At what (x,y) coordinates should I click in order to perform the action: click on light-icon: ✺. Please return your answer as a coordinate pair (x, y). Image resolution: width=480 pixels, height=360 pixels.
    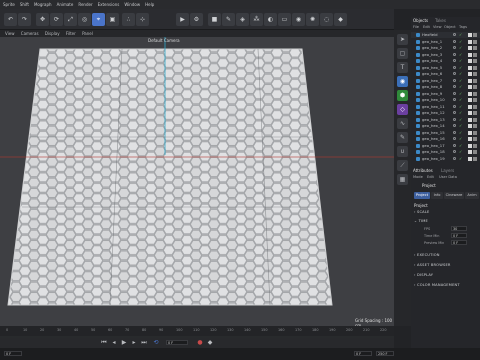
    Looking at the image, I should click on (312, 19).